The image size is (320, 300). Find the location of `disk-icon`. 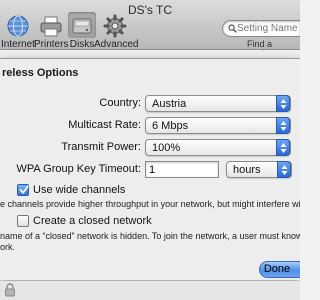

disk-icon is located at coordinates (82, 26).